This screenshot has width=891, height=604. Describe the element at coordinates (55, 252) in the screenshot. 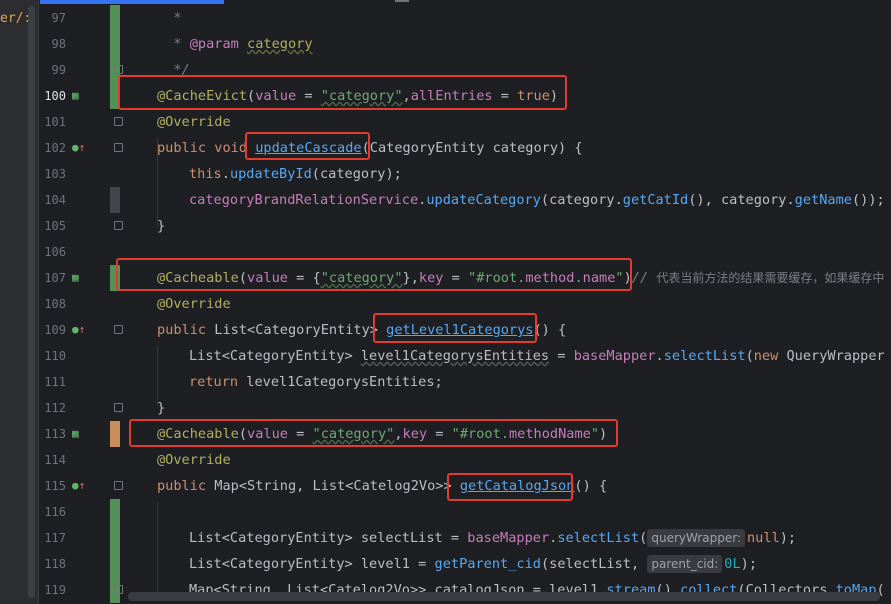

I see `line-number: 106` at that location.